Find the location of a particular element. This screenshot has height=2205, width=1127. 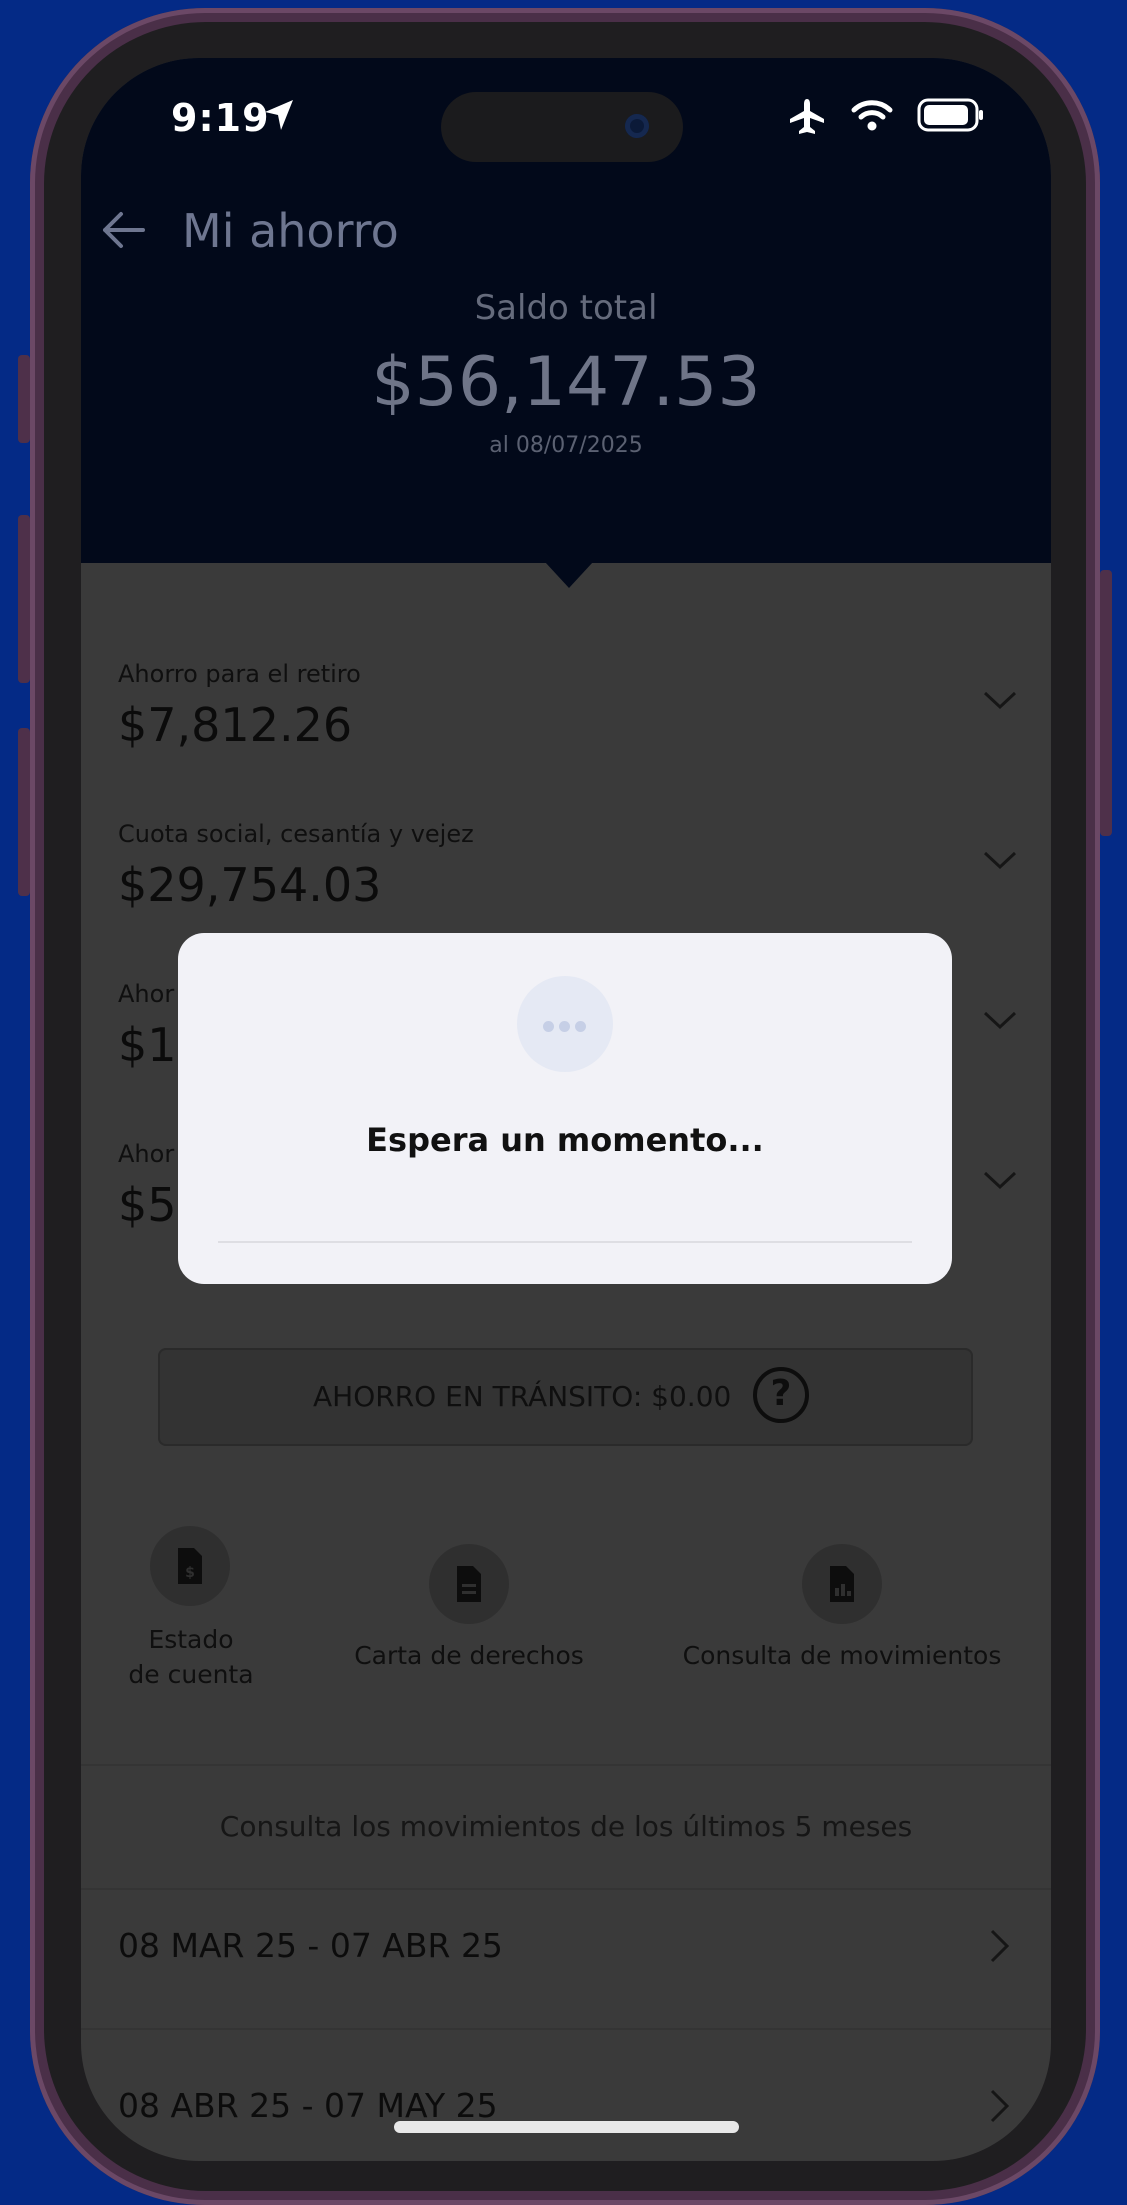

header-pointer is located at coordinates (569, 575).